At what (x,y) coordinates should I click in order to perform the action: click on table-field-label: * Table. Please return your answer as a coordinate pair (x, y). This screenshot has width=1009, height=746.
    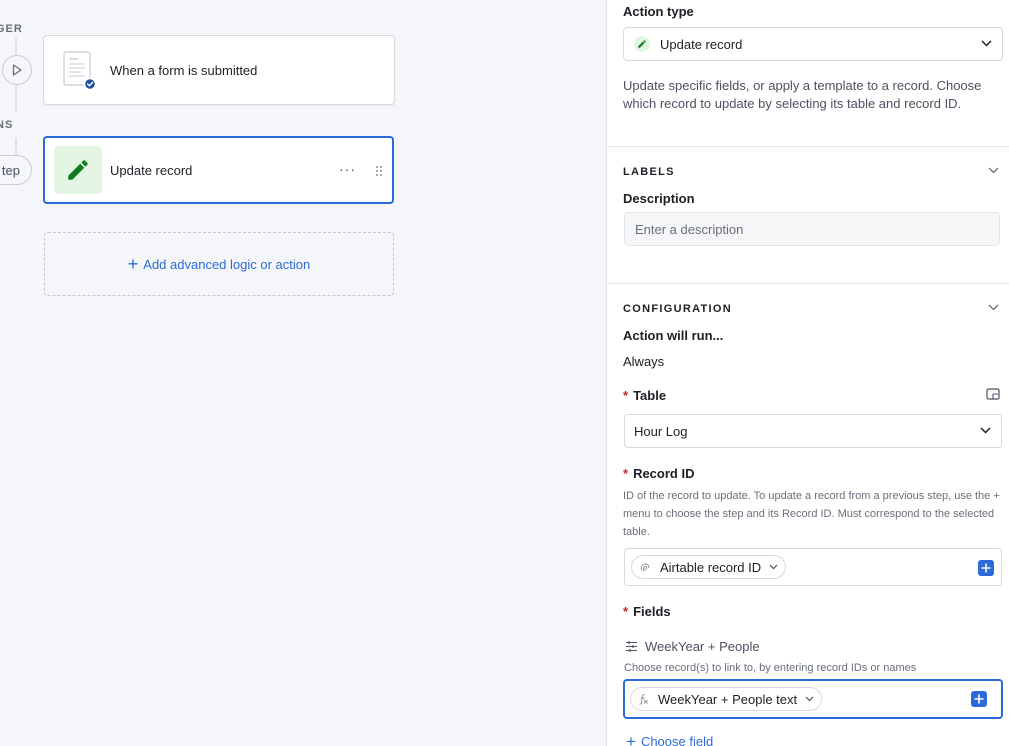
    Looking at the image, I should click on (645, 395).